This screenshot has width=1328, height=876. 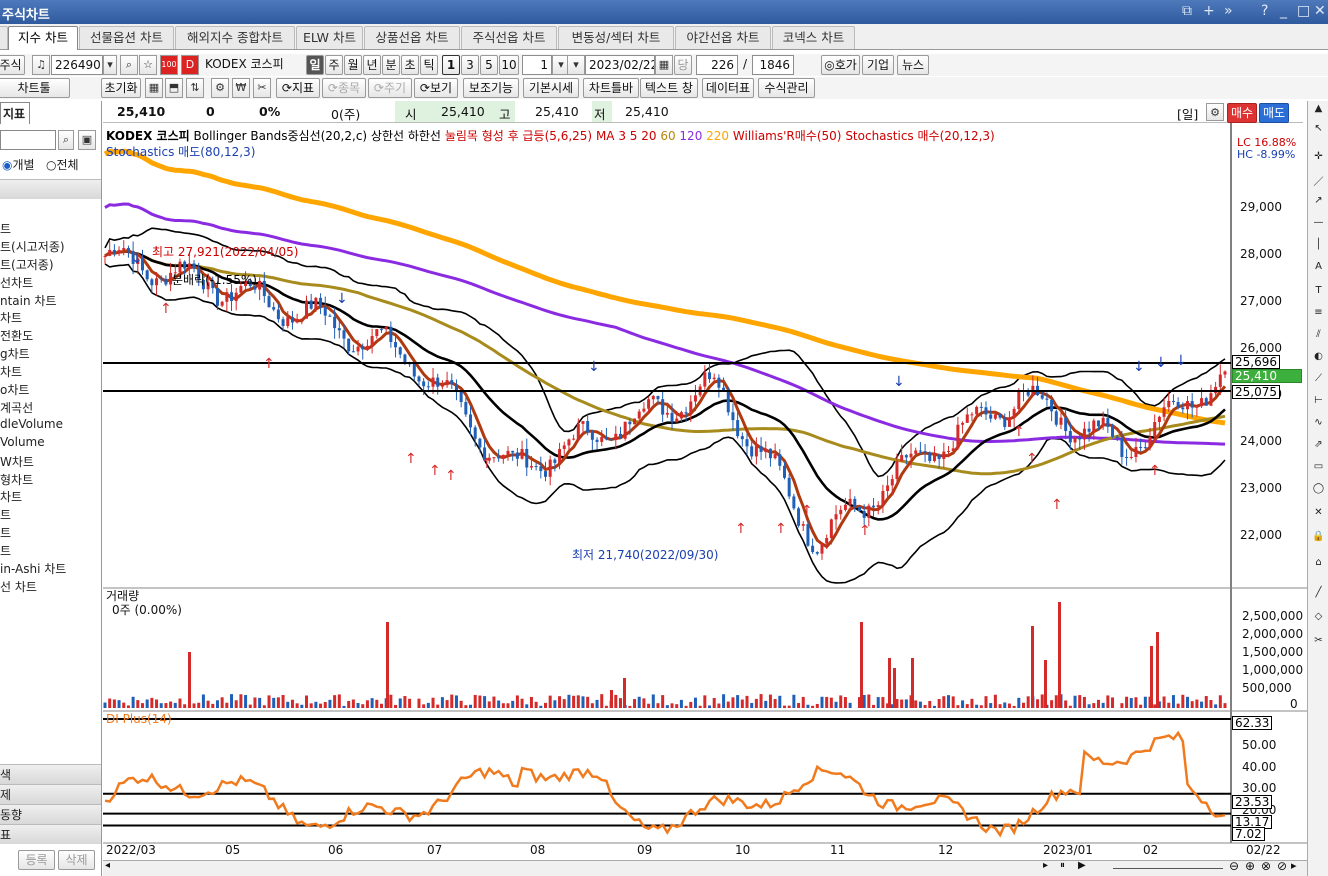 I want to click on n-5-button: 5, so click(x=489, y=65).